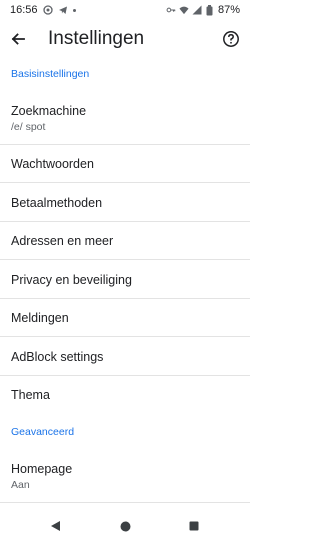 Image resolution: width=320 pixels, height=542 pixels. Describe the element at coordinates (125, 202) in the screenshot. I see `settings-item-payment-methods: Betaalmethoden` at that location.